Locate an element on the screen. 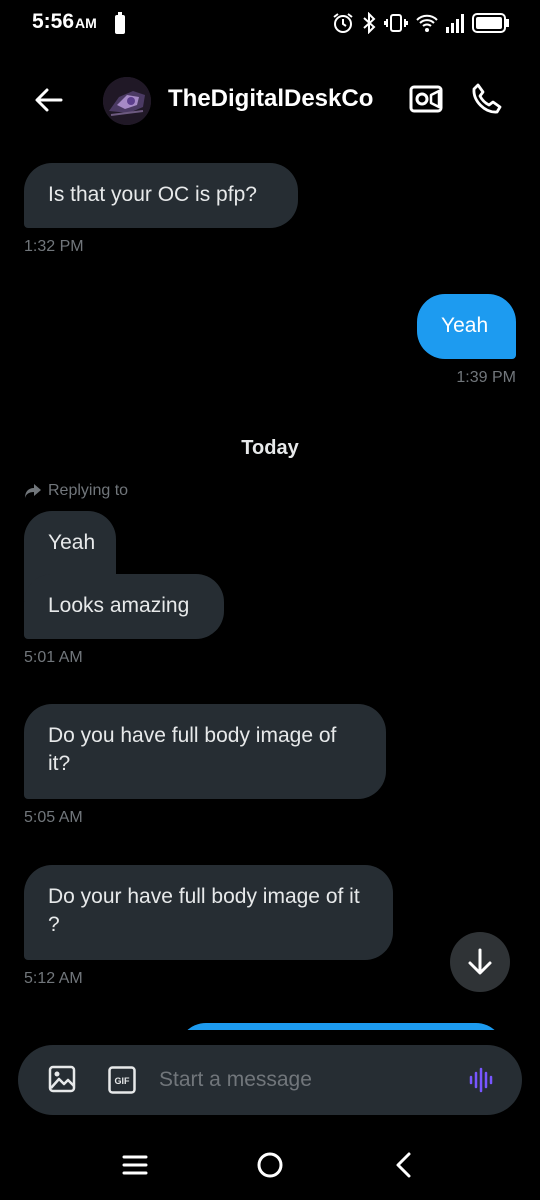 This screenshot has width=540, height=1200. message-text: Is that your OC is pfp? is located at coordinates (152, 194).